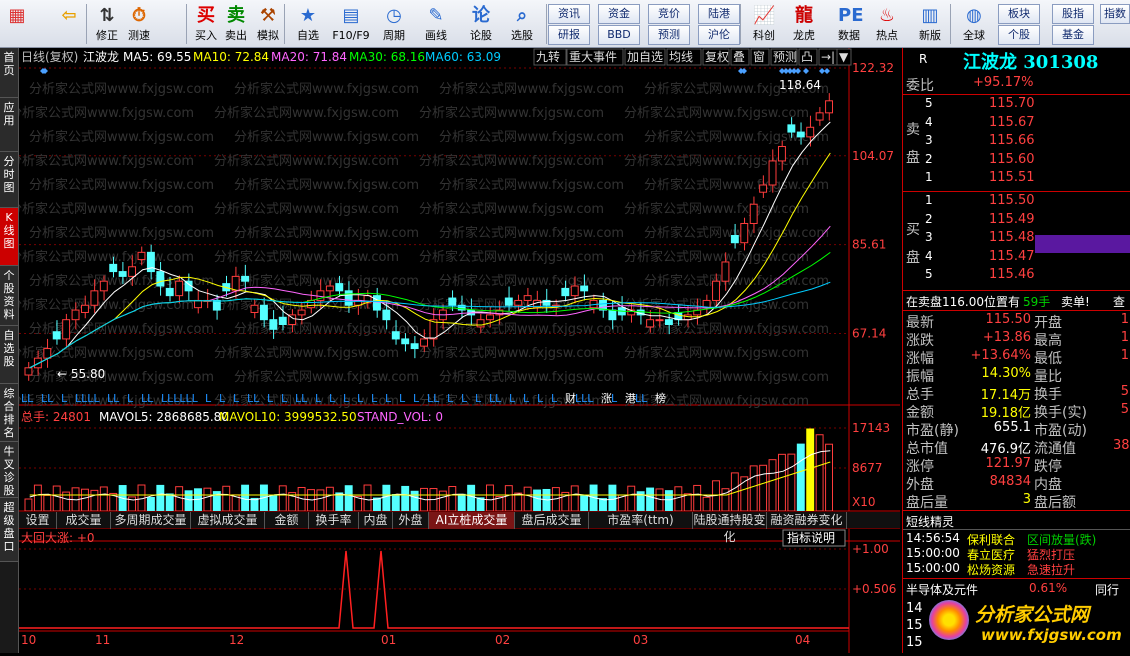 The height and width of the screenshot is (656, 1130). I want to click on sector-name: 半导体及元件, so click(942, 589).